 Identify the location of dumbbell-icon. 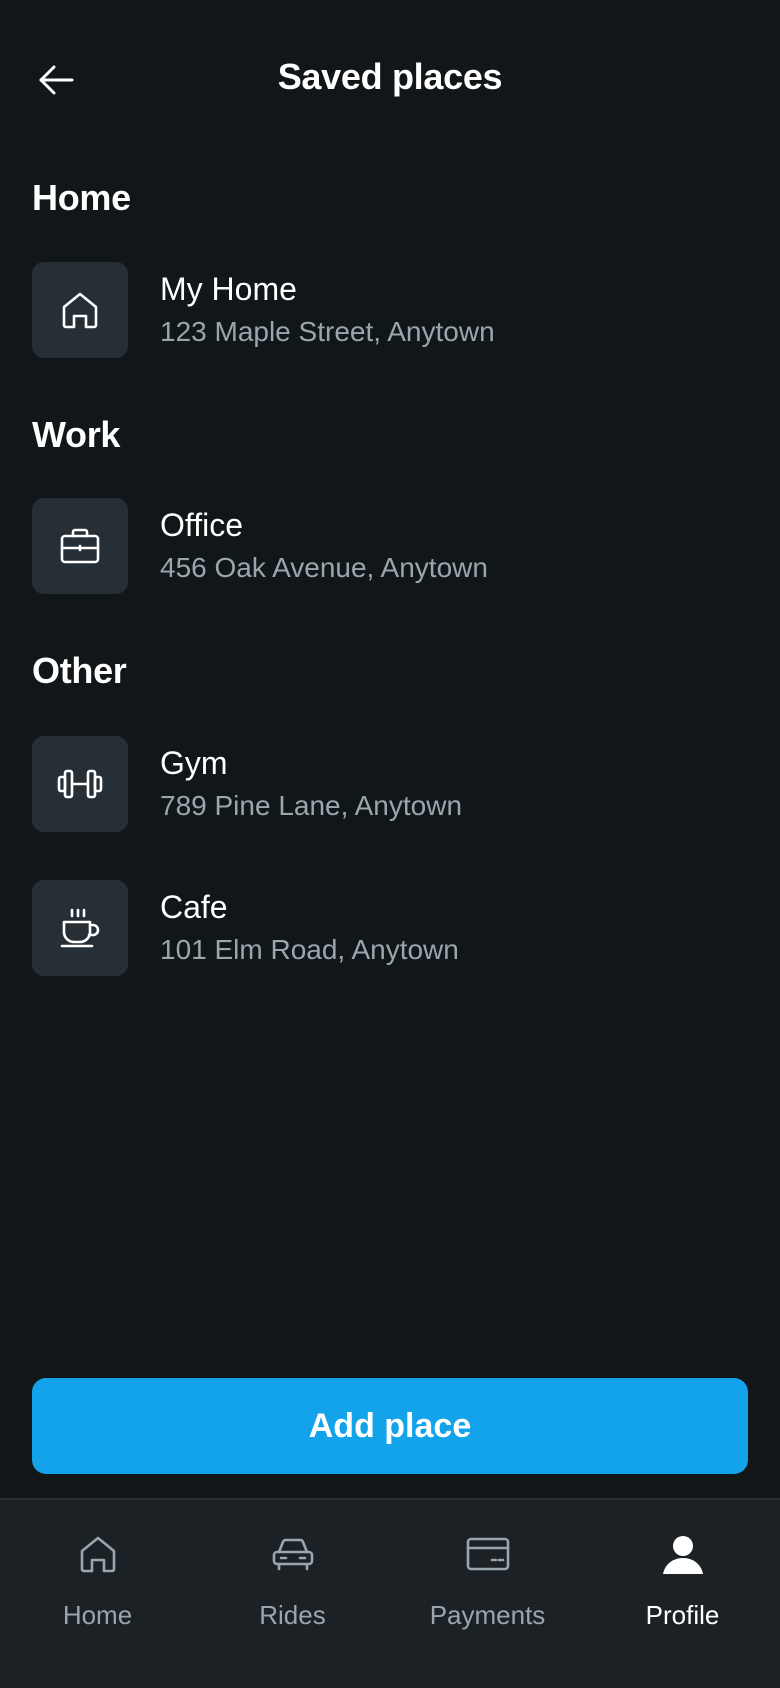
(80, 784).